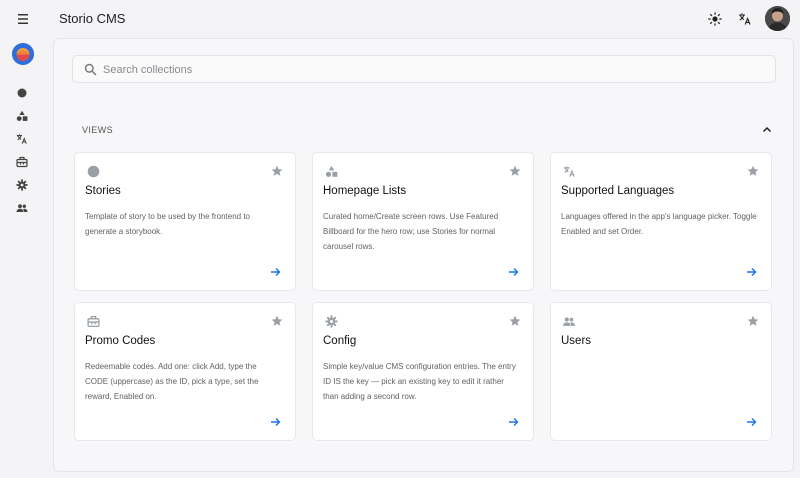  What do you see at coordinates (777, 18) in the screenshot?
I see `avatar` at bounding box center [777, 18].